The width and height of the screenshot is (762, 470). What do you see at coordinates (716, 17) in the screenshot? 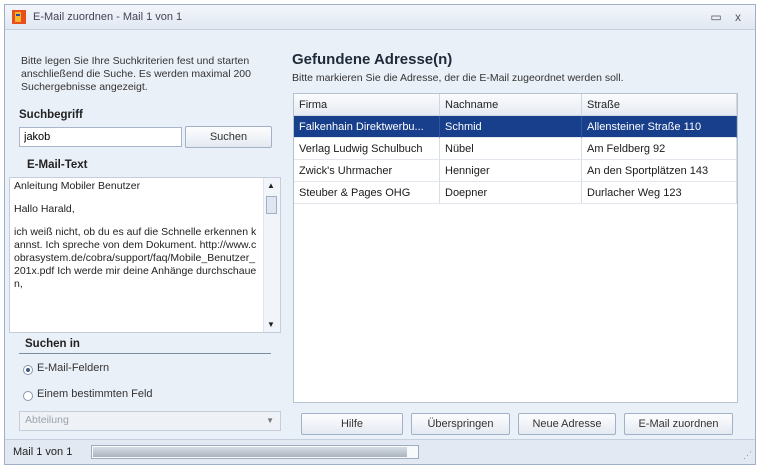
I see `maximize-icon: ▭` at bounding box center [716, 17].